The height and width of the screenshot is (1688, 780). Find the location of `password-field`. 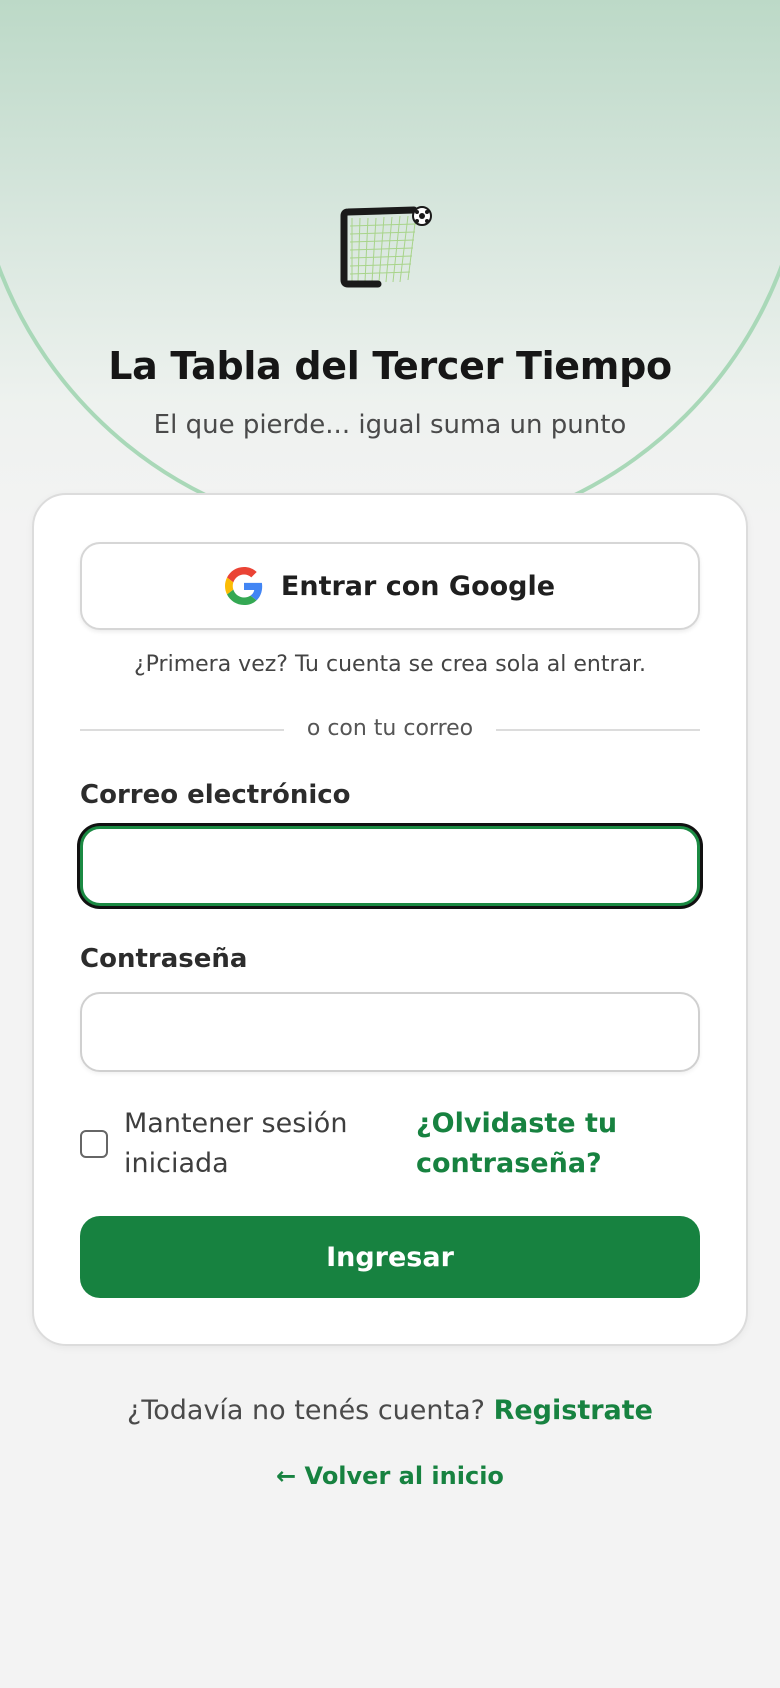

password-field is located at coordinates (390, 1032).